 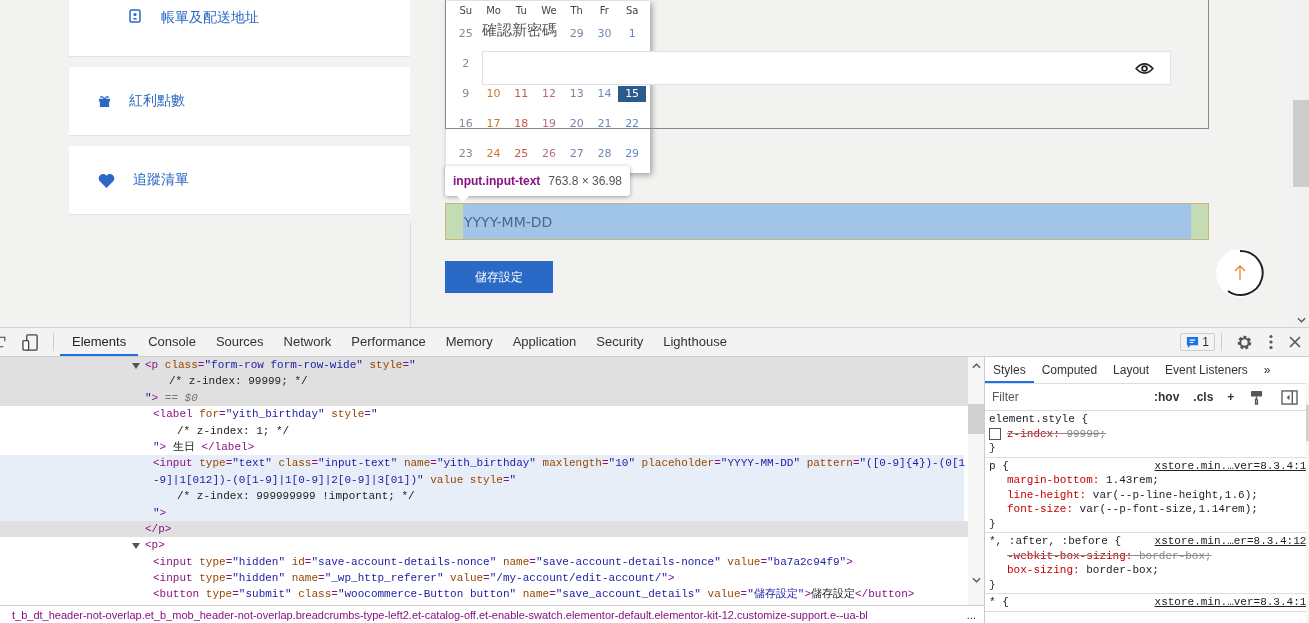 I want to click on code-line: /* z-index: 1; */, so click(x=233, y=430).